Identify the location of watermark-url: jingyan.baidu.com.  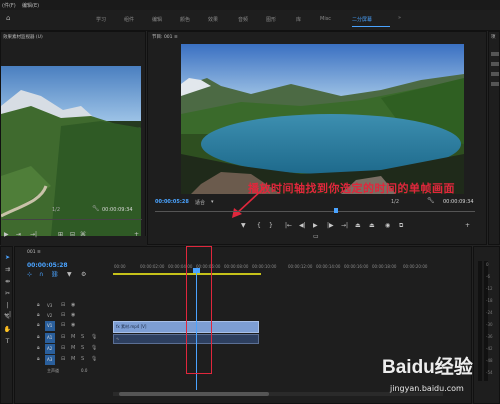
(427, 388).